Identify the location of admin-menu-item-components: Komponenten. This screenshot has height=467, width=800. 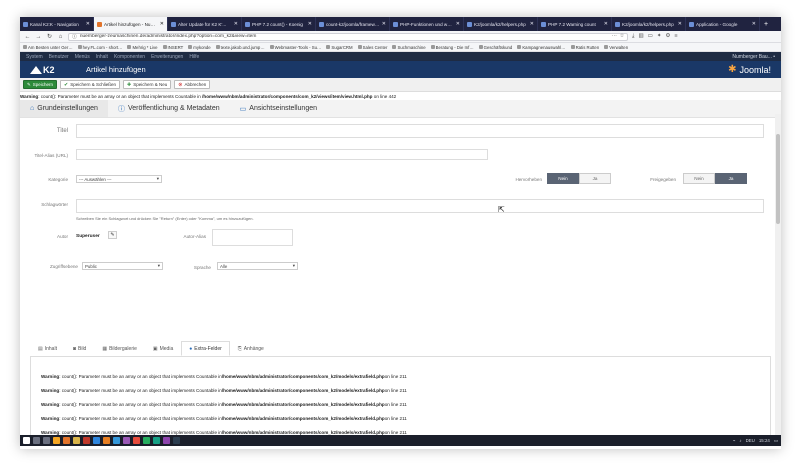
(129, 57).